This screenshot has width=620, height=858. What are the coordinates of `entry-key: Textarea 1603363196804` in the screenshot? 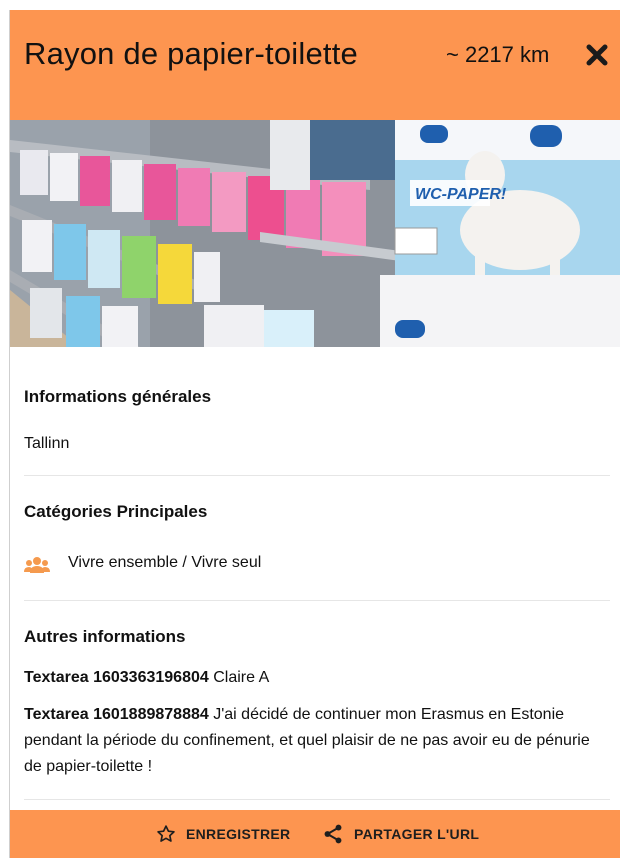 It's located at (116, 677).